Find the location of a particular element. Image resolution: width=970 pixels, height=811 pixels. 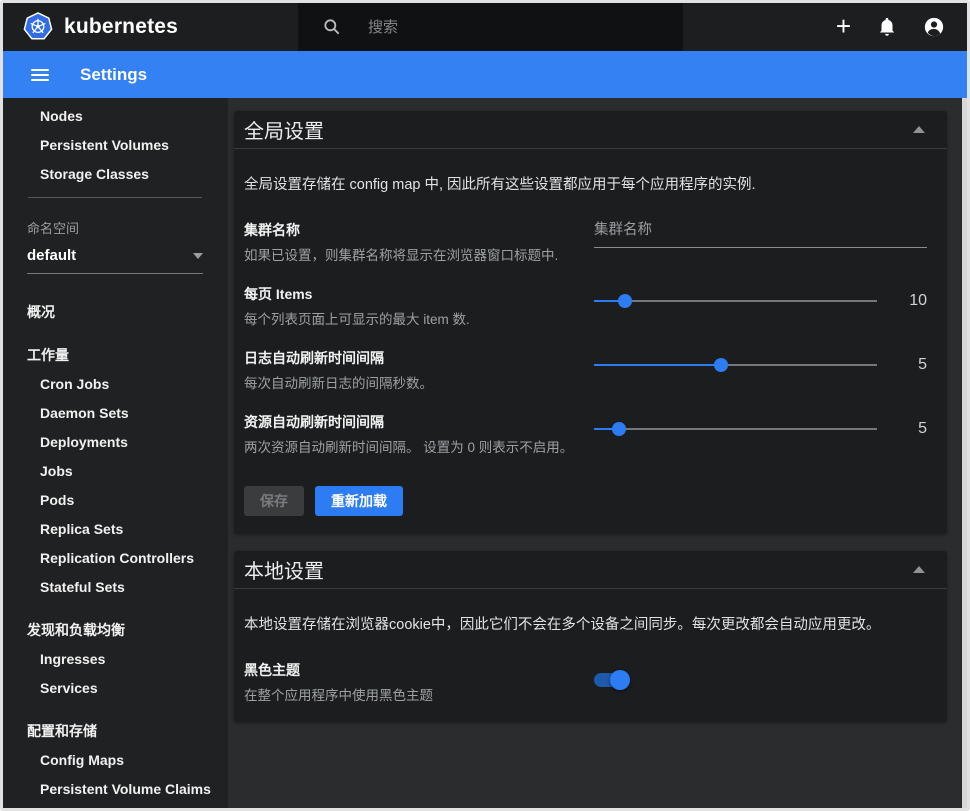

search-input is located at coordinates (518, 27).